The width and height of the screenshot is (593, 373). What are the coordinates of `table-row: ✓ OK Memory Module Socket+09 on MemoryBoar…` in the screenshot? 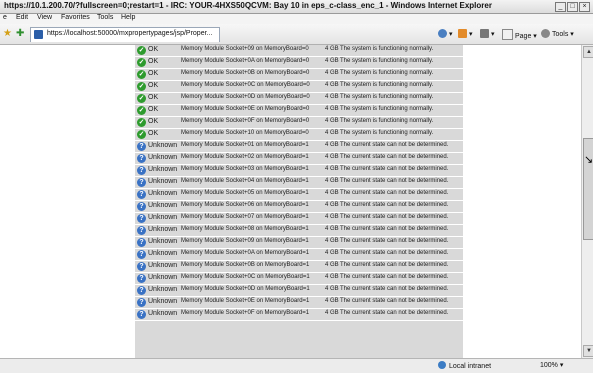 It's located at (299, 51).